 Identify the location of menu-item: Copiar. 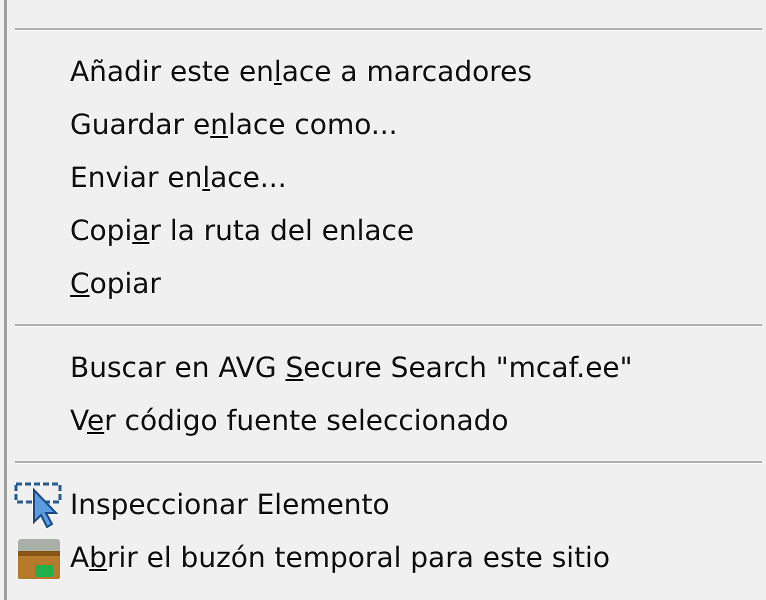
(115, 283).